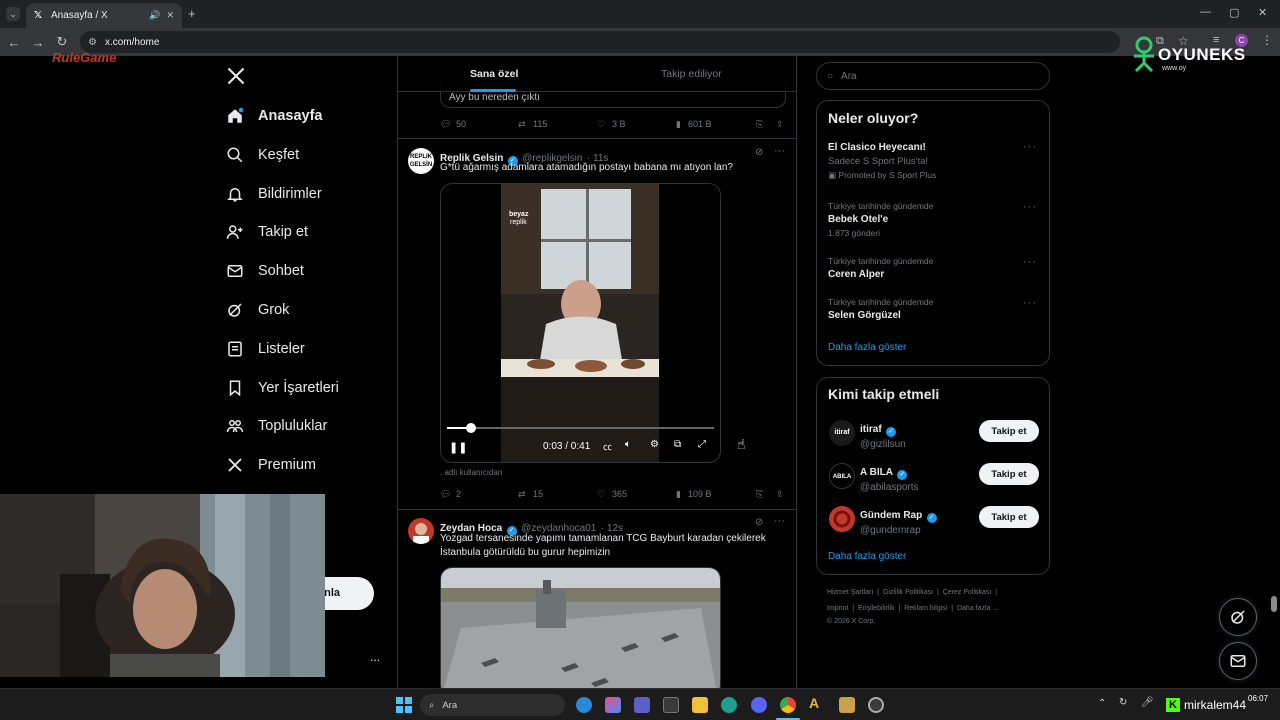 The image size is (1280, 720). What do you see at coordinates (38, 42) in the screenshot?
I see `forward-icon: →` at bounding box center [38, 42].